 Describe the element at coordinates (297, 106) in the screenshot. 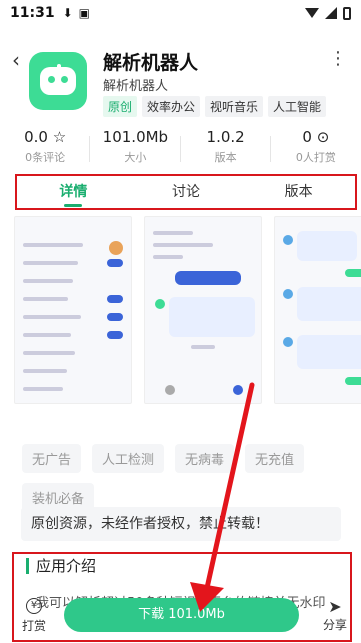

I see `tag-ai: 人工智能` at that location.